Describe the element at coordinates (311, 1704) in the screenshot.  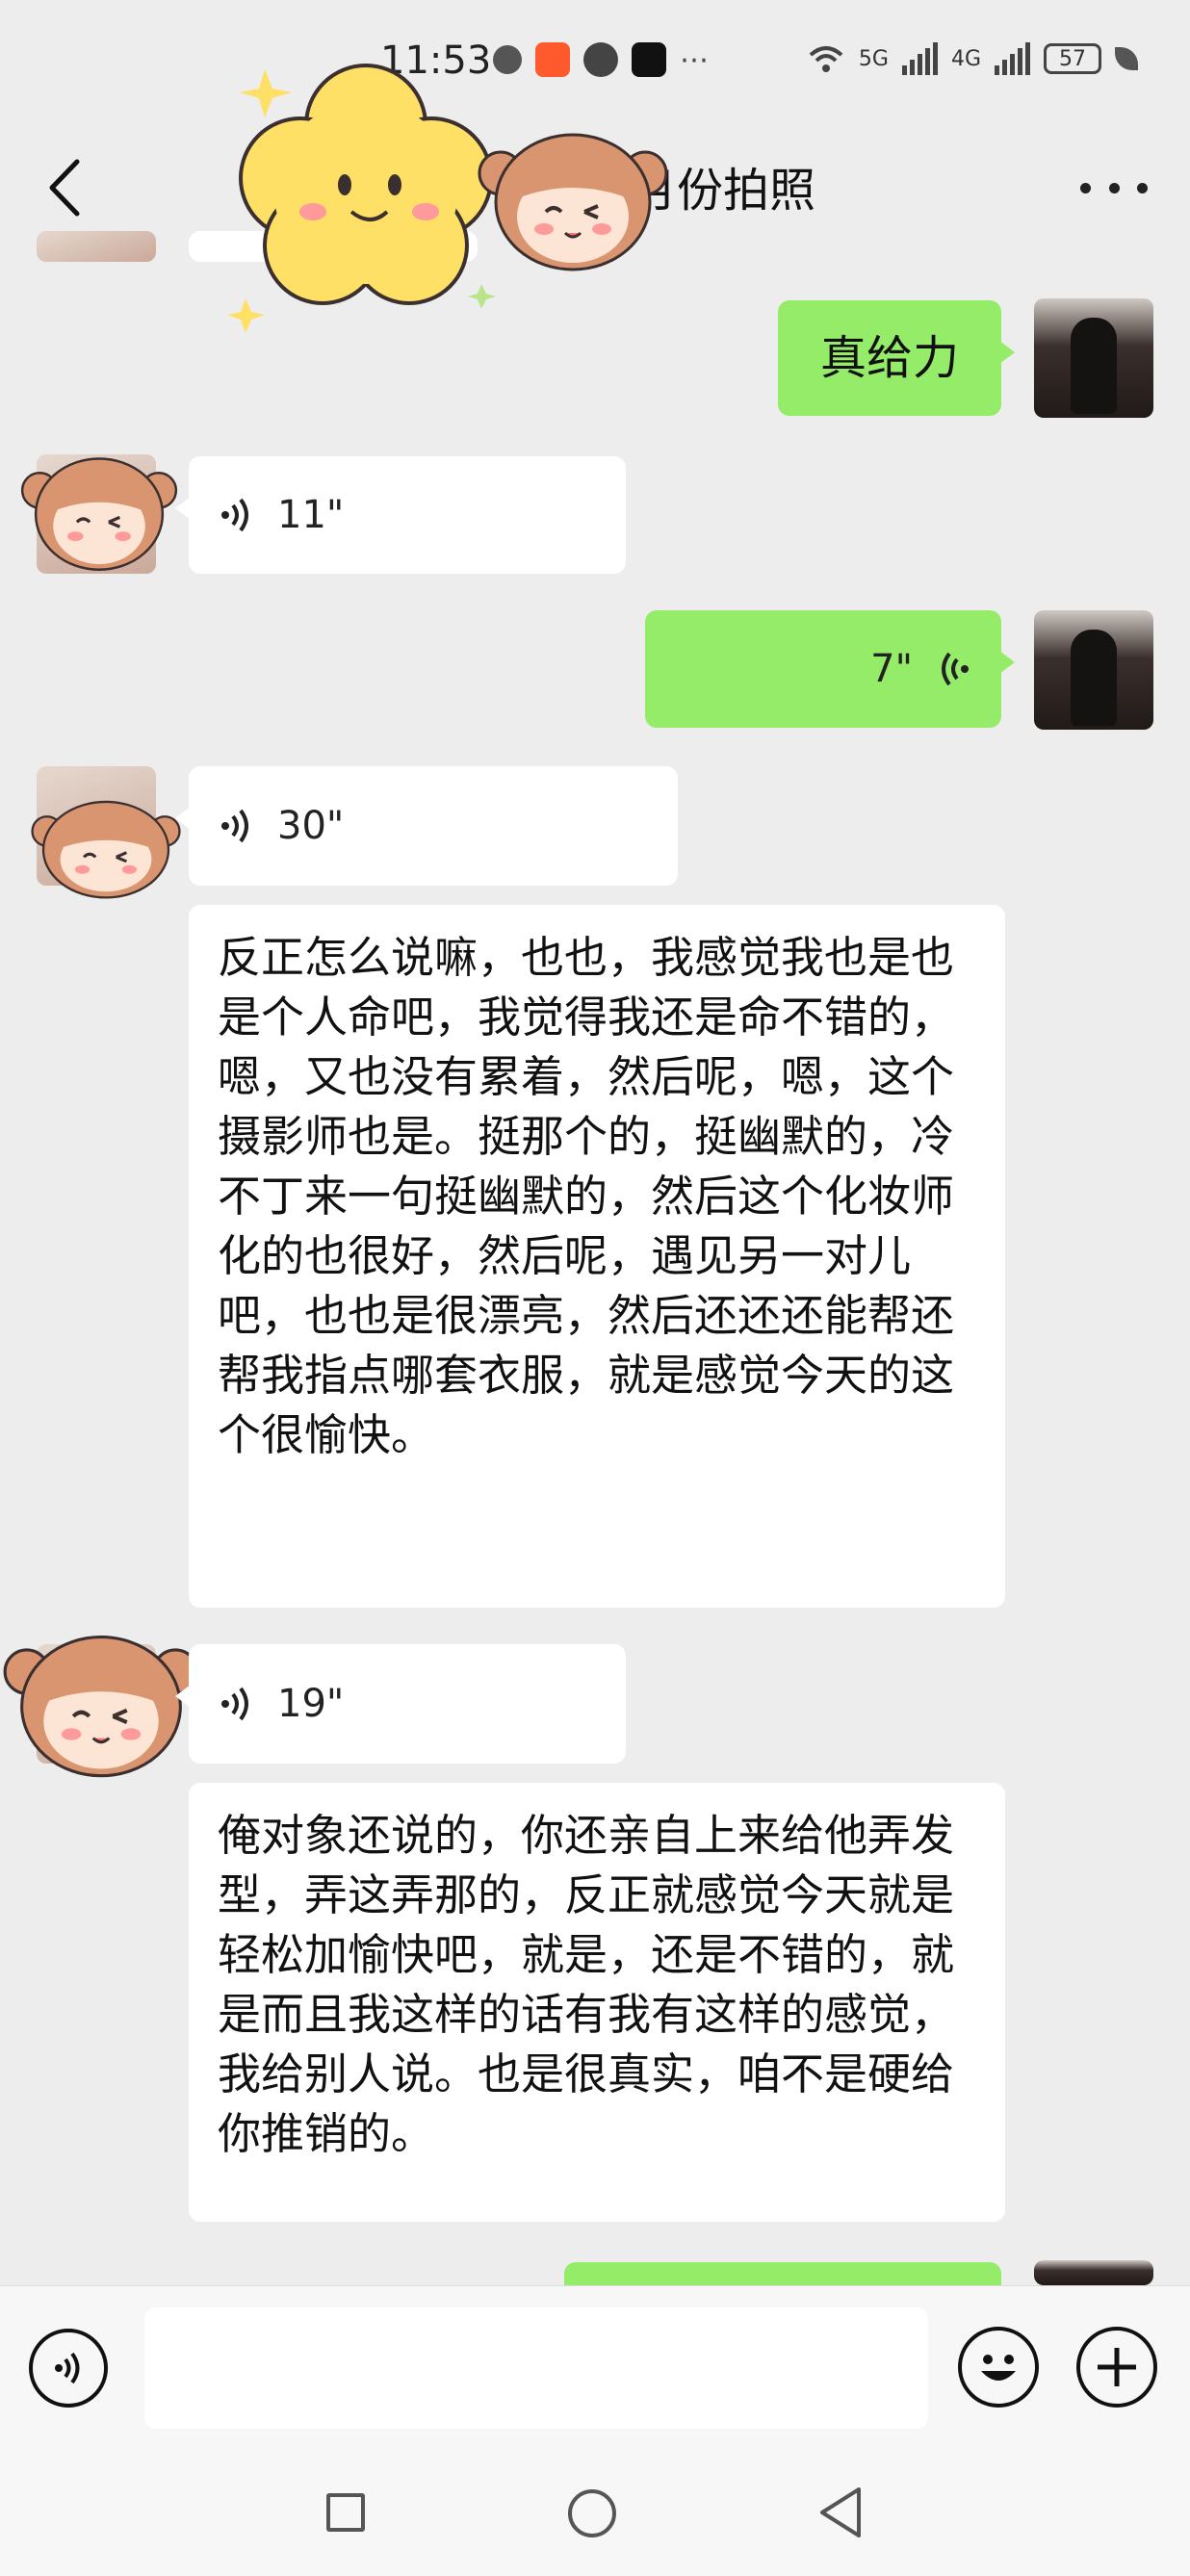
I see `voice-duration: 19"` at that location.